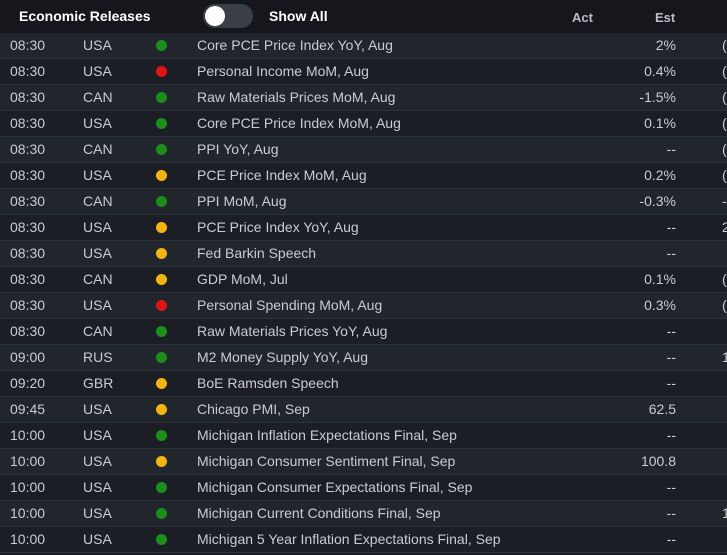 Image resolution: width=727 pixels, height=555 pixels. I want to click on release-name: PCE Price Index YoY, Aug, so click(278, 227).